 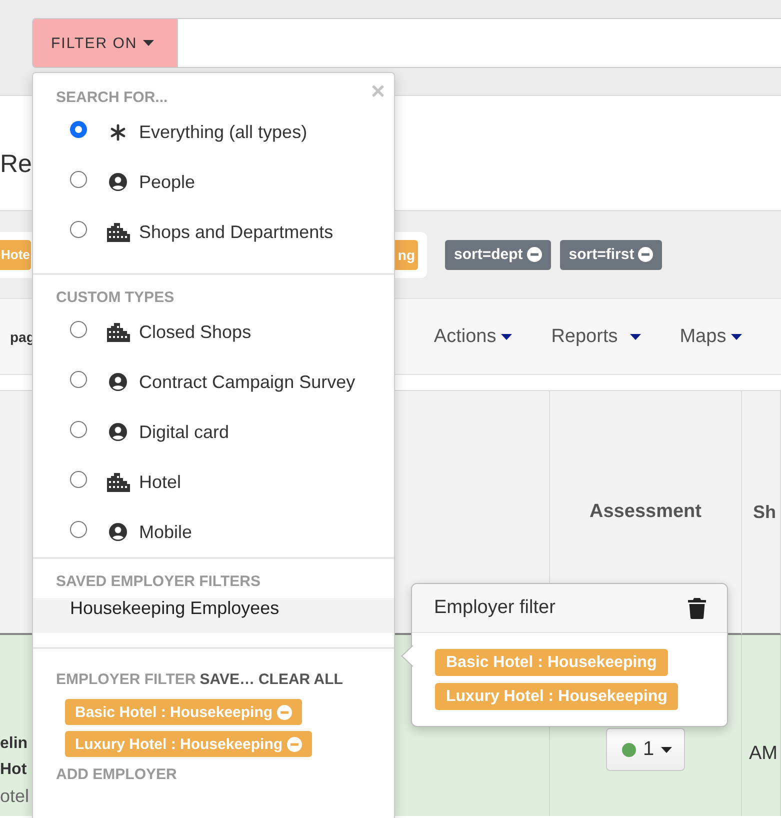 What do you see at coordinates (15, 255) in the screenshot?
I see `filter-tag: Hote` at bounding box center [15, 255].